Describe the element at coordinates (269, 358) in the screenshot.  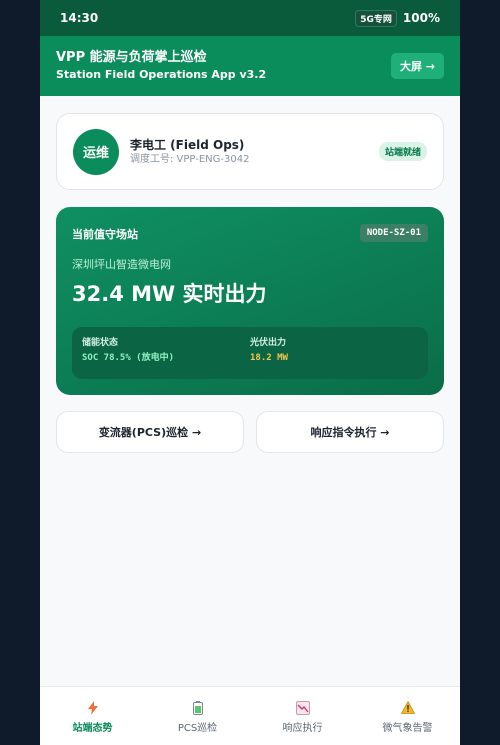
I see `metric-value: 18.2 MW` at that location.